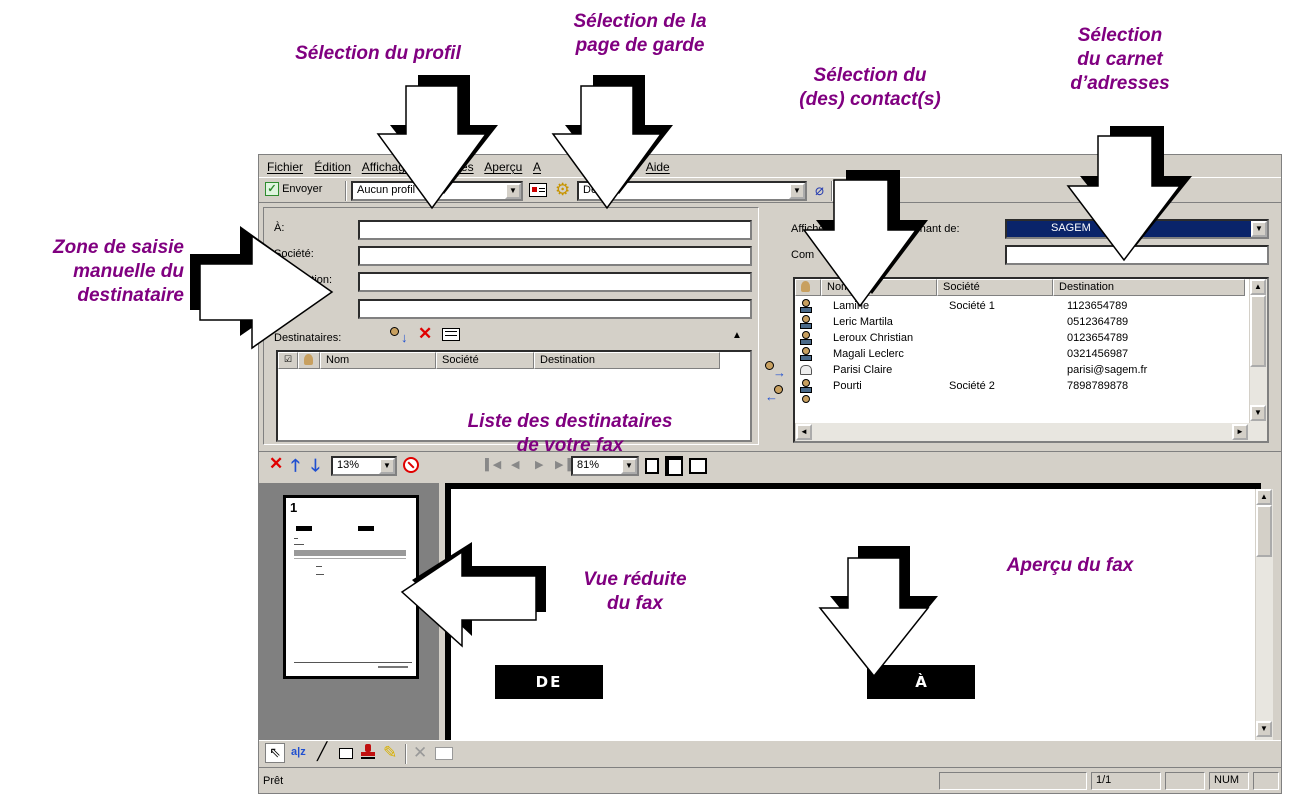  I want to click on send-button: ✓ Envoyer, so click(293, 189).